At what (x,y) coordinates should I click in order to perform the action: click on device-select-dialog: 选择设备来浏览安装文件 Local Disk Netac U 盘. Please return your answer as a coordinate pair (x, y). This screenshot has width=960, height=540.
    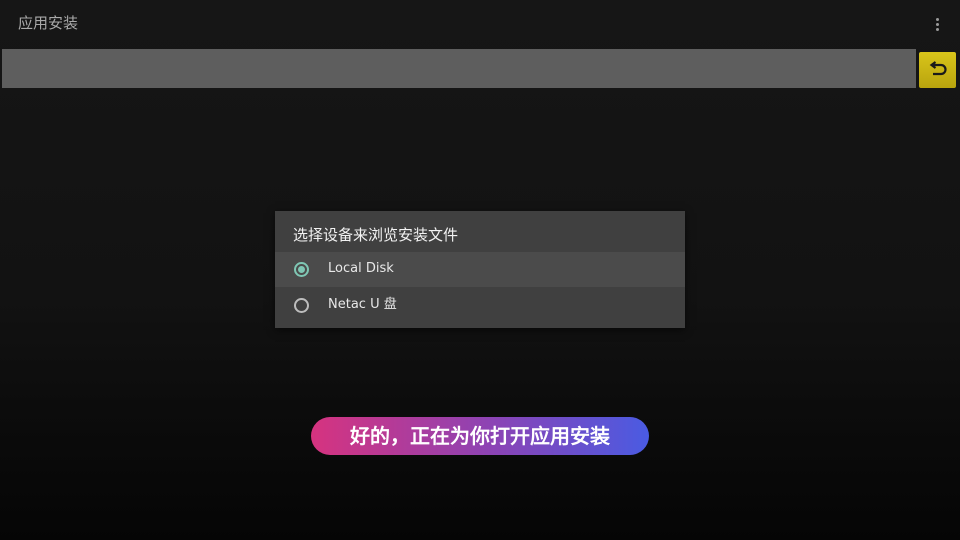
    Looking at the image, I should click on (480, 269).